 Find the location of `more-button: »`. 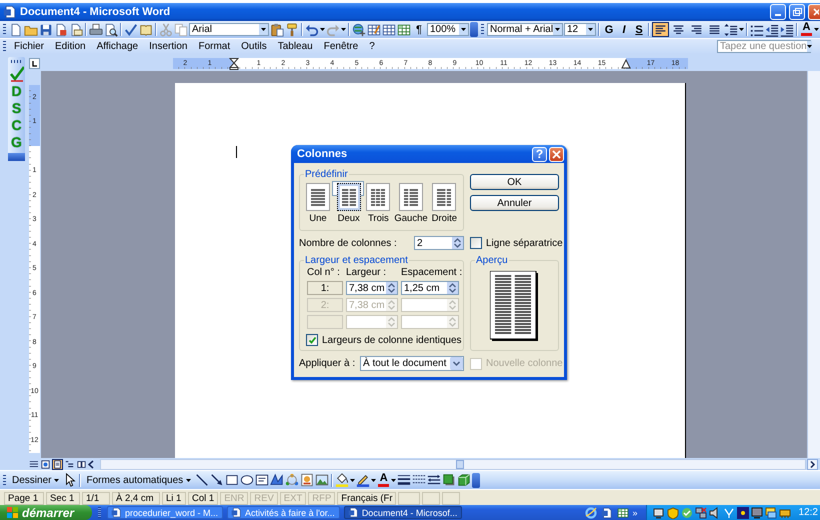

more-button: » is located at coordinates (635, 513).